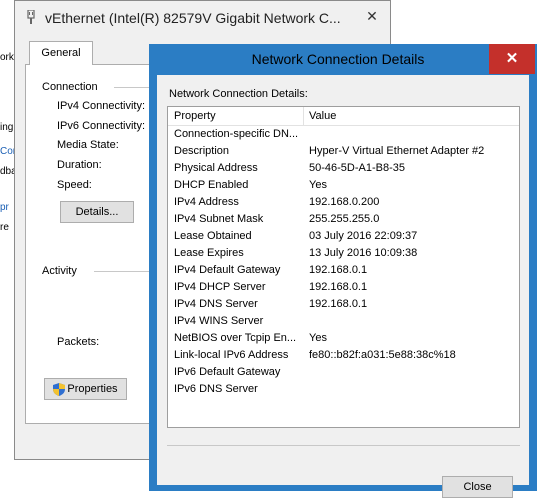  What do you see at coordinates (92, 389) in the screenshot?
I see `properties-button-label: Properties` at bounding box center [92, 389].